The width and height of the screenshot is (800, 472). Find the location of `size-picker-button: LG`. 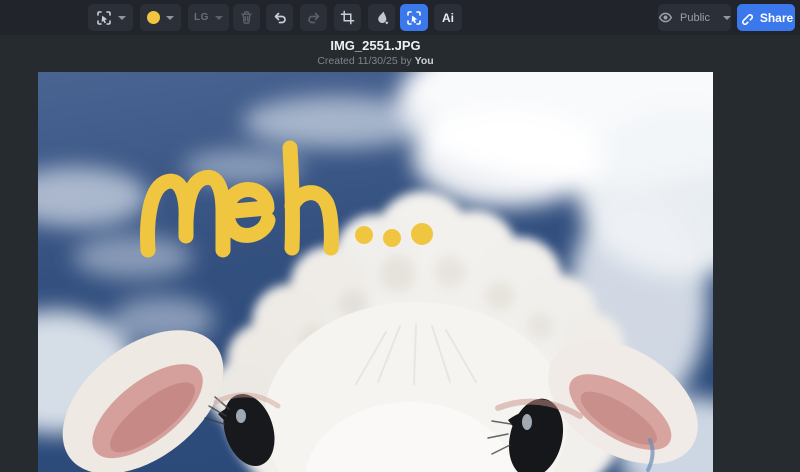

size-picker-button: LG is located at coordinates (208, 17).